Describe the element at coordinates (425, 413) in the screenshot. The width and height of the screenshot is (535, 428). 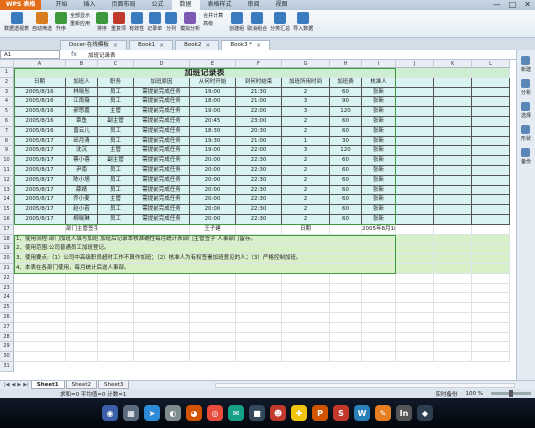
I see `dock-app-icon: ◆` at that location.